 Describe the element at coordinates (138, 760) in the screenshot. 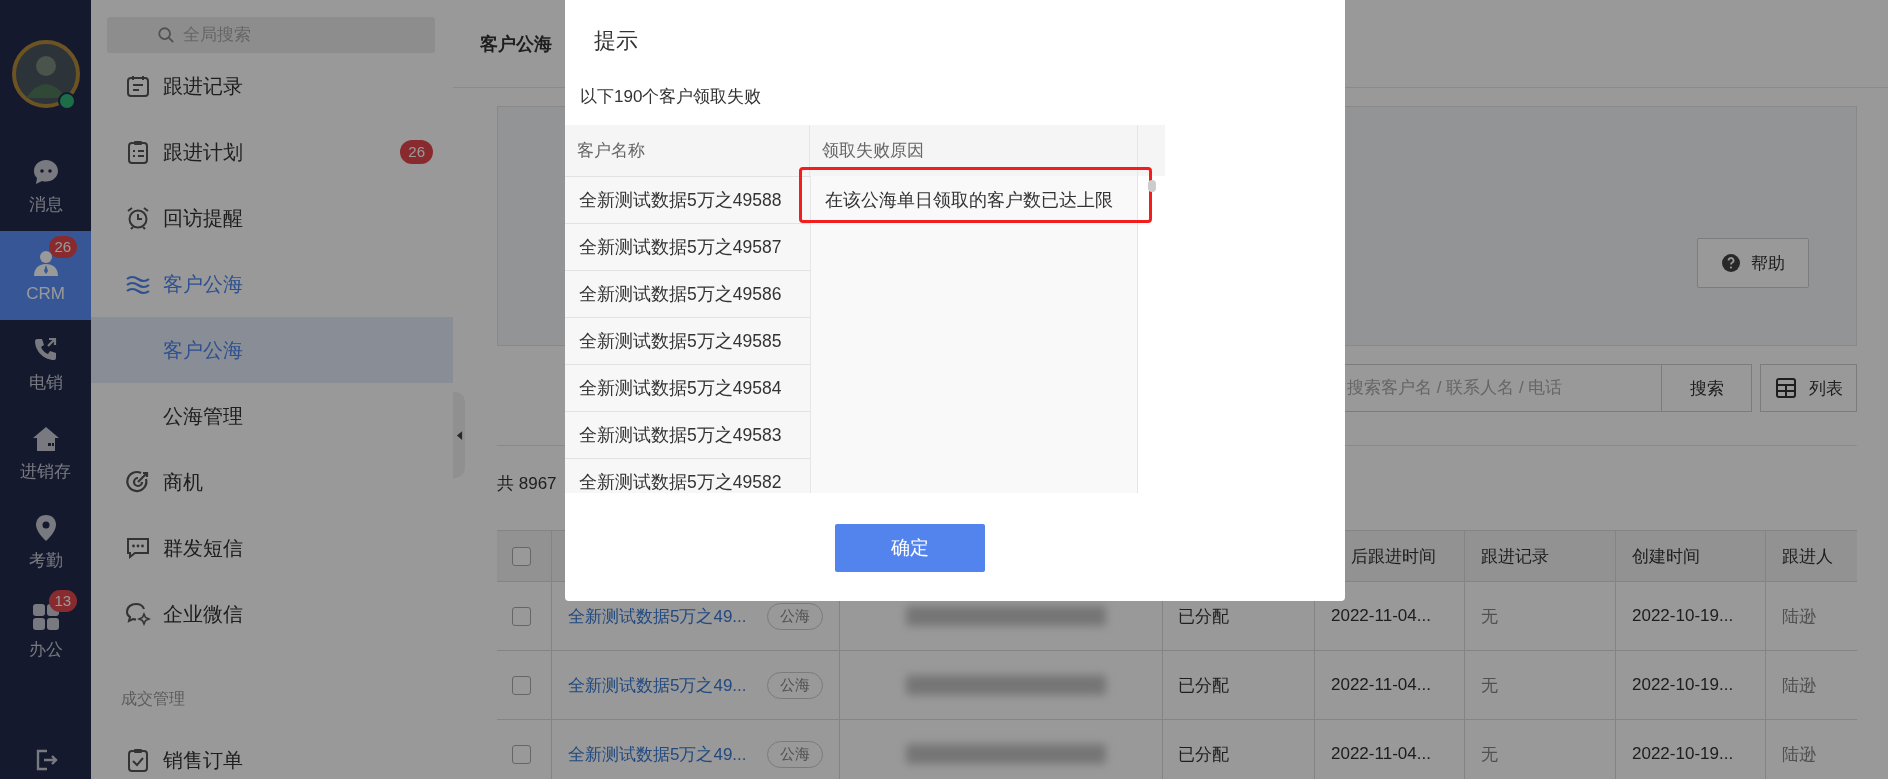

I see `clipboard-check-icon` at that location.